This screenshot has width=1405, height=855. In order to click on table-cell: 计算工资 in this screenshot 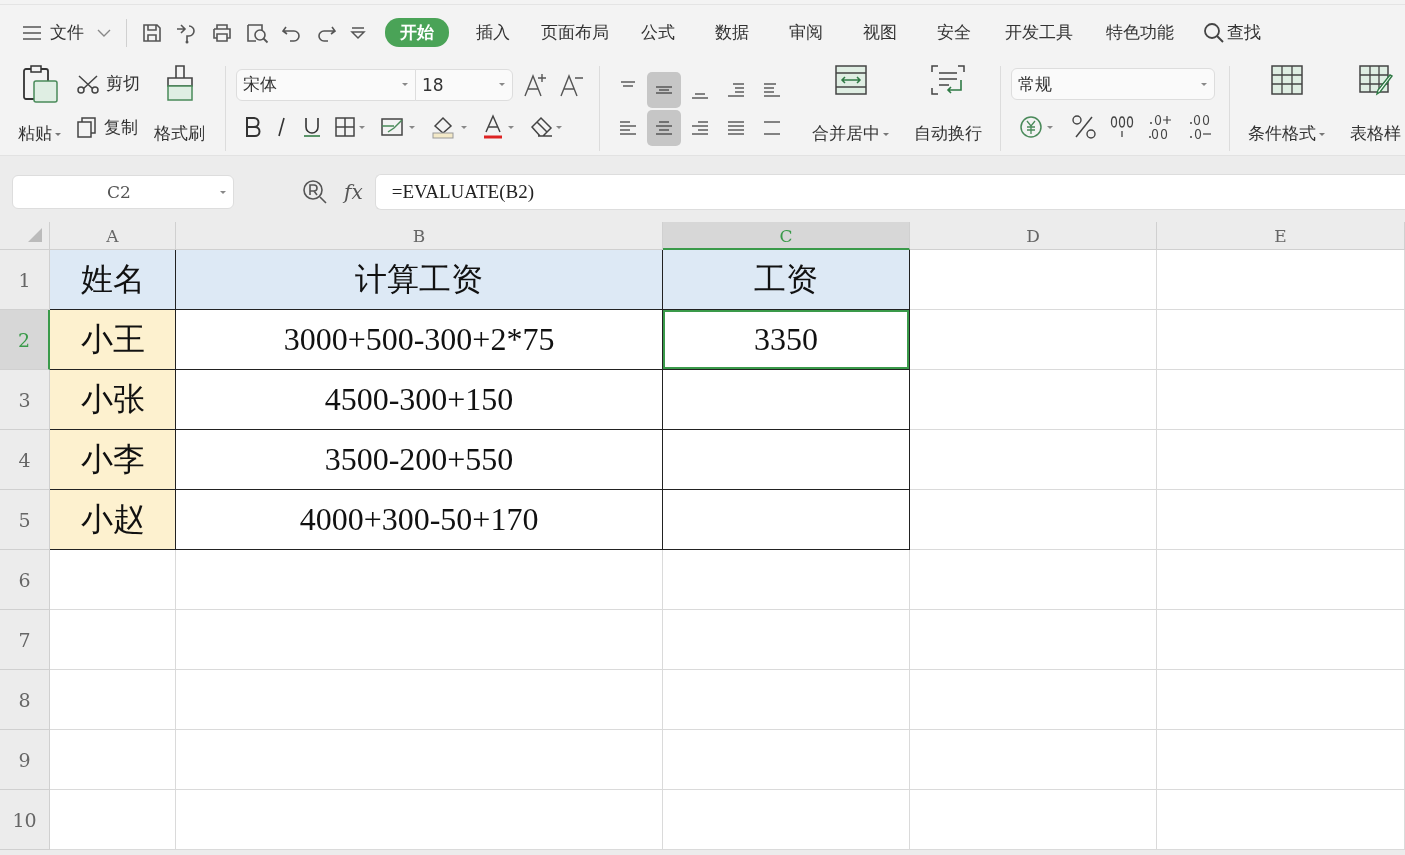, I will do `click(419, 280)`.